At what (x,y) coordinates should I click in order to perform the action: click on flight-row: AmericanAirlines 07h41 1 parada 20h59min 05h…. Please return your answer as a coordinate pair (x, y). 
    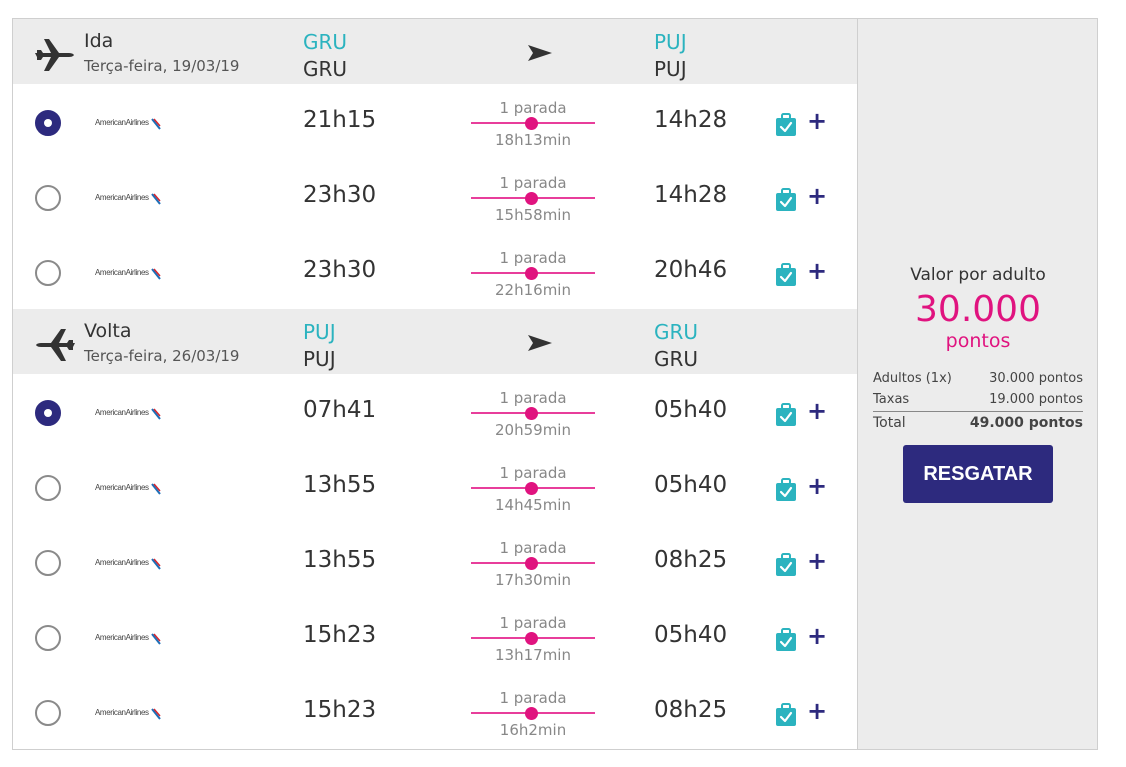
    Looking at the image, I should click on (435, 412).